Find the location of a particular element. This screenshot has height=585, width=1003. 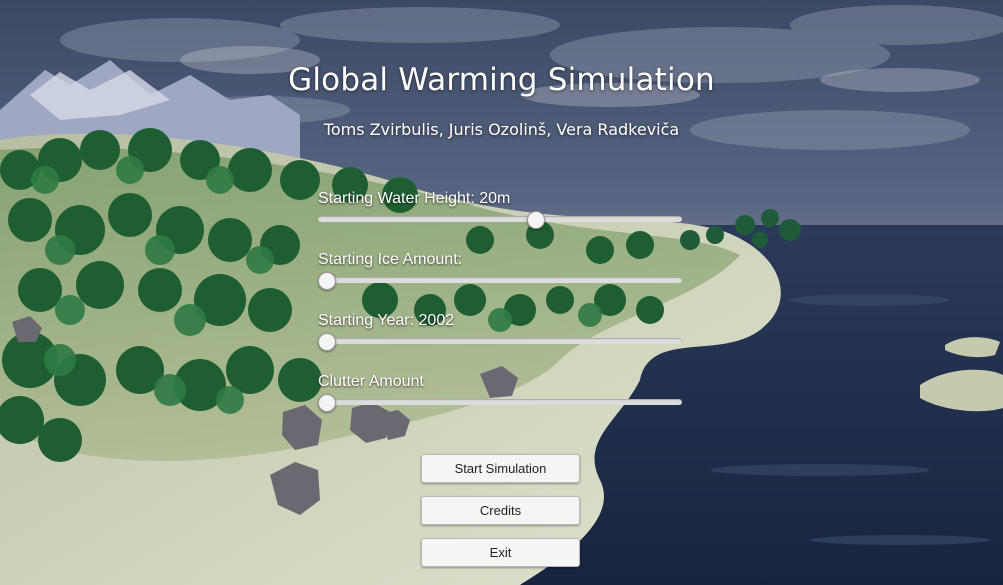

clutter-amount-slider-handle is located at coordinates (327, 403).